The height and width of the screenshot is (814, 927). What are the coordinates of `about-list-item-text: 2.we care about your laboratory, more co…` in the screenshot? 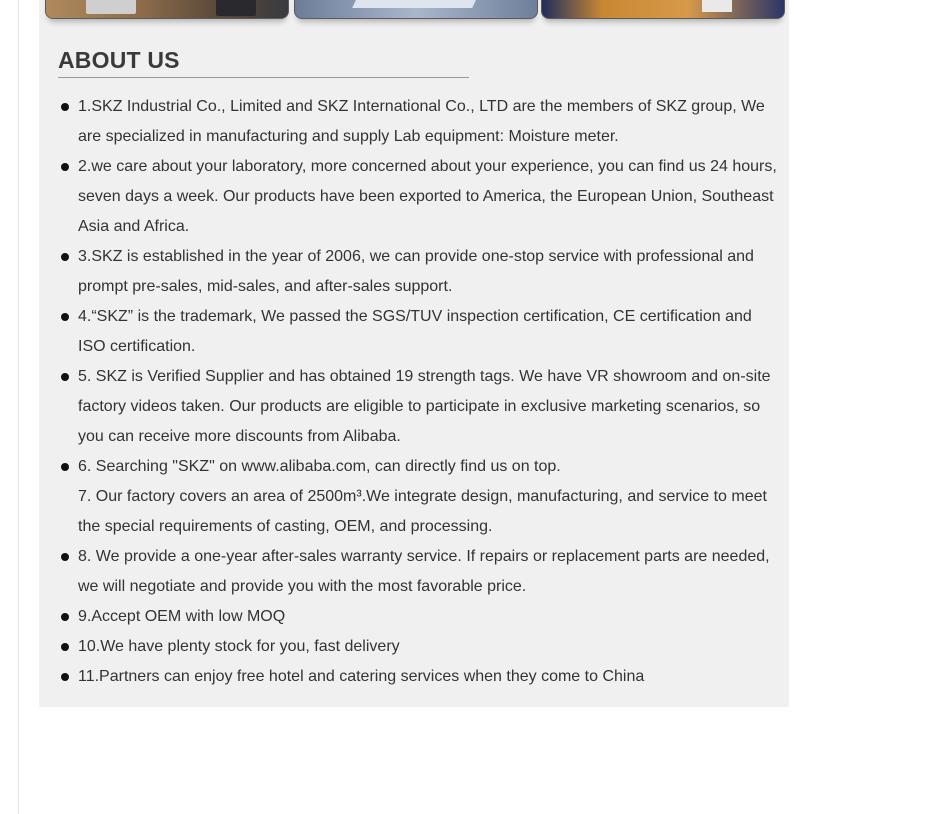 It's located at (427, 196).